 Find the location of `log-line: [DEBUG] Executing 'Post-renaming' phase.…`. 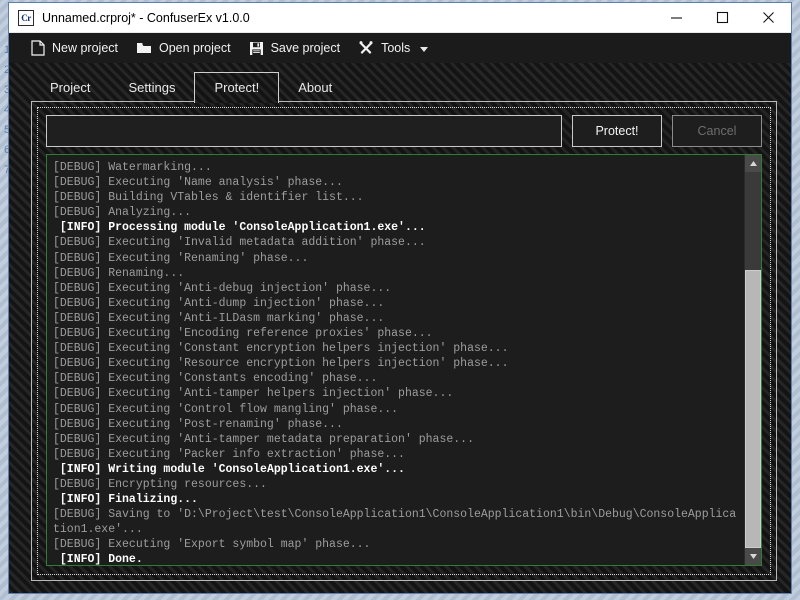

log-line: [DEBUG] Executing 'Post-renaming' phase.… is located at coordinates (198, 424).